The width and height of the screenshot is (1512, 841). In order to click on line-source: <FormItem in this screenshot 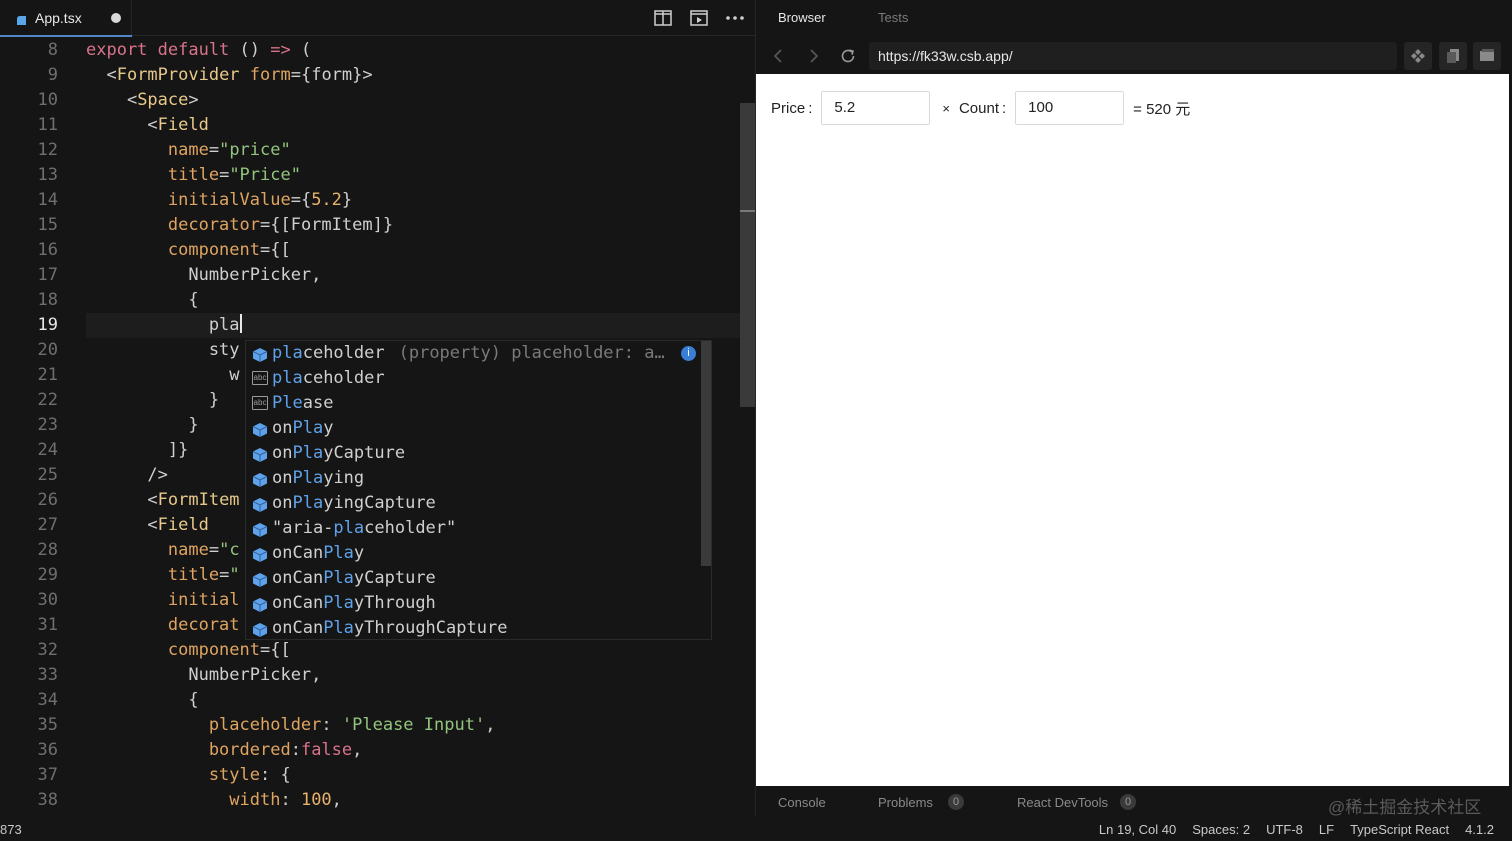, I will do `click(162, 500)`.